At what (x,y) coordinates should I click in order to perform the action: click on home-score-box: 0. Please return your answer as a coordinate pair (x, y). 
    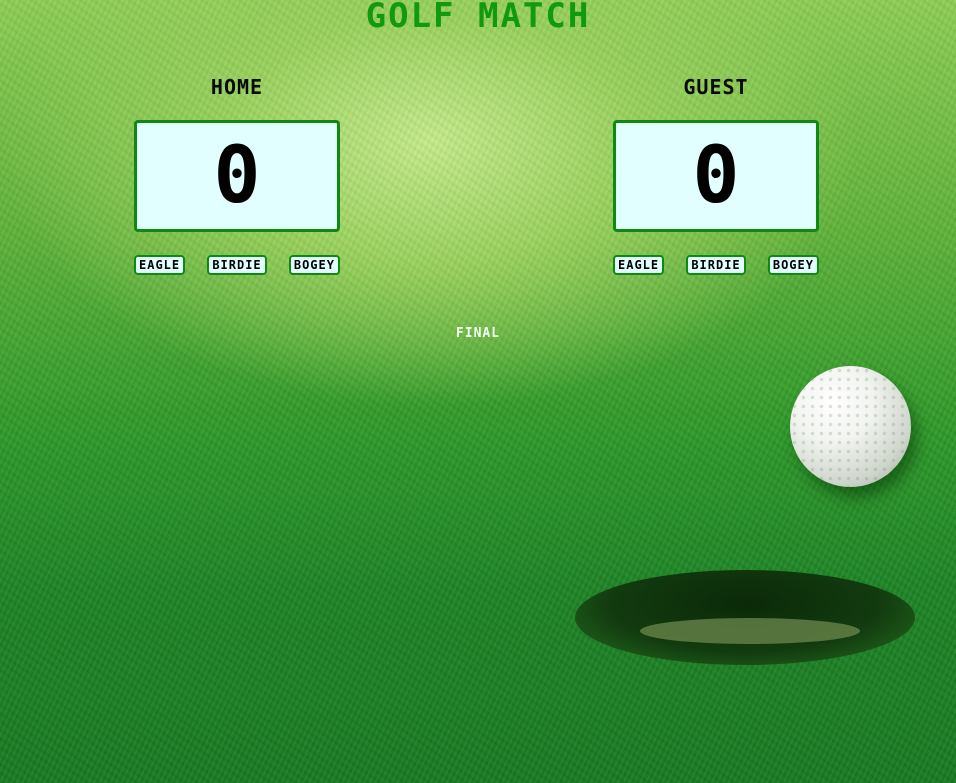
    Looking at the image, I should click on (237, 176).